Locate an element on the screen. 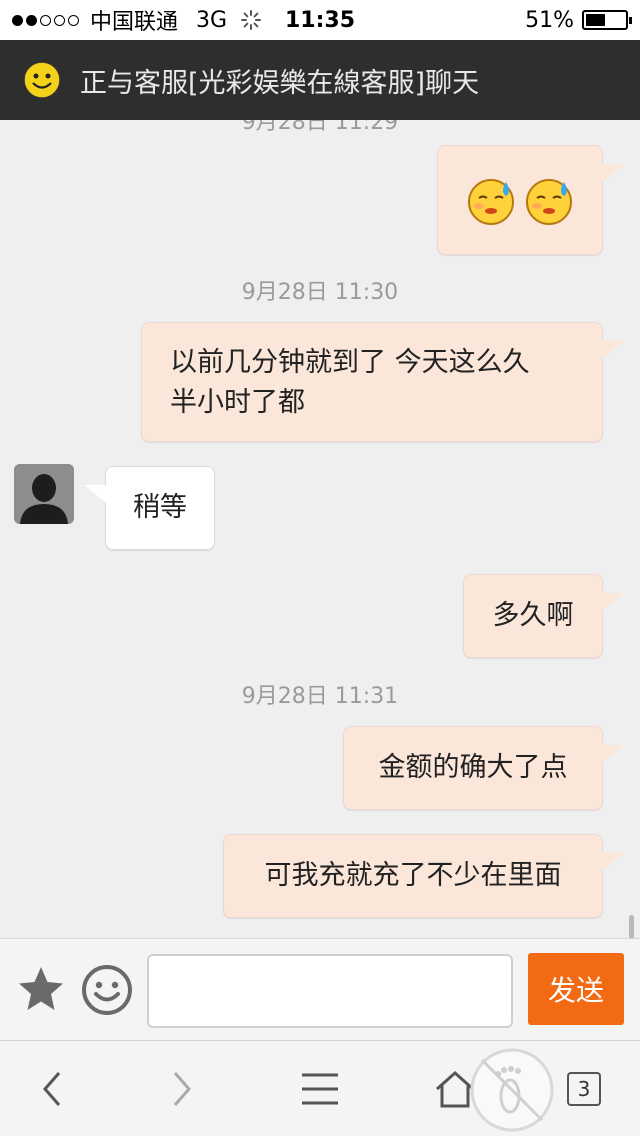 The width and height of the screenshot is (640, 1136). message-text: 稍等 is located at coordinates (160, 507).